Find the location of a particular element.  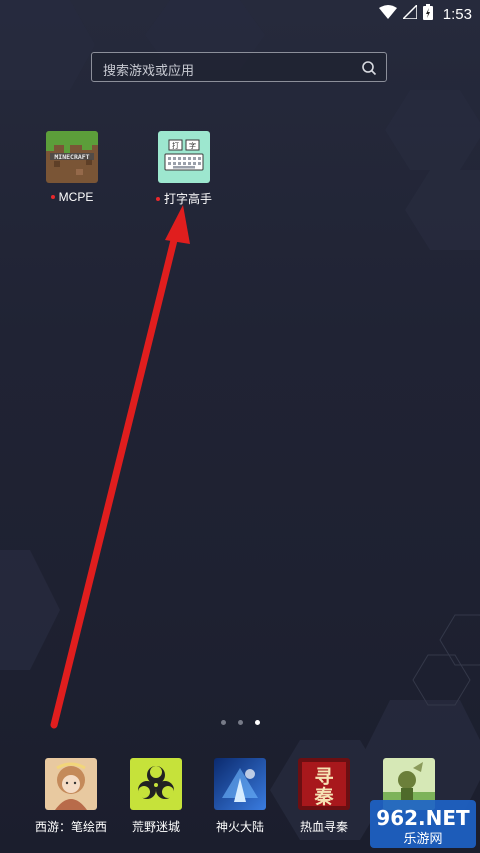

svg-text: 寻 is located at coordinates (323, 777).